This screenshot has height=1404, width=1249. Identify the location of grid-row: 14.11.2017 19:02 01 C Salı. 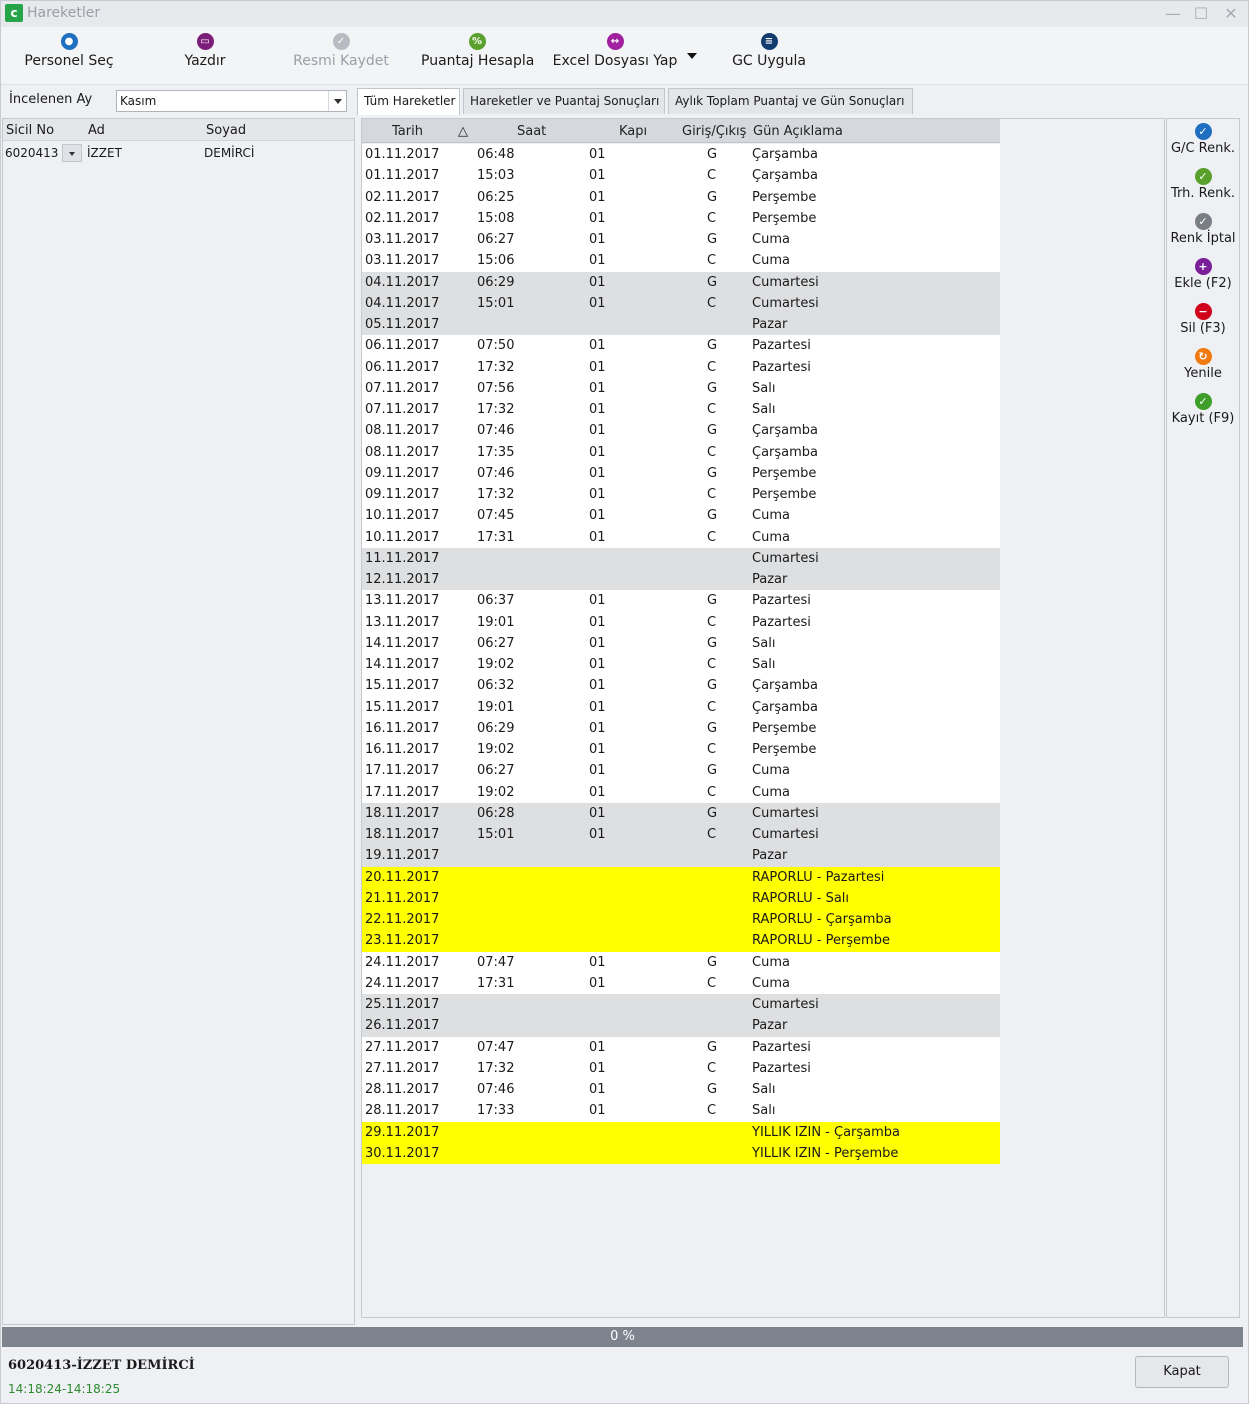
(681, 665).